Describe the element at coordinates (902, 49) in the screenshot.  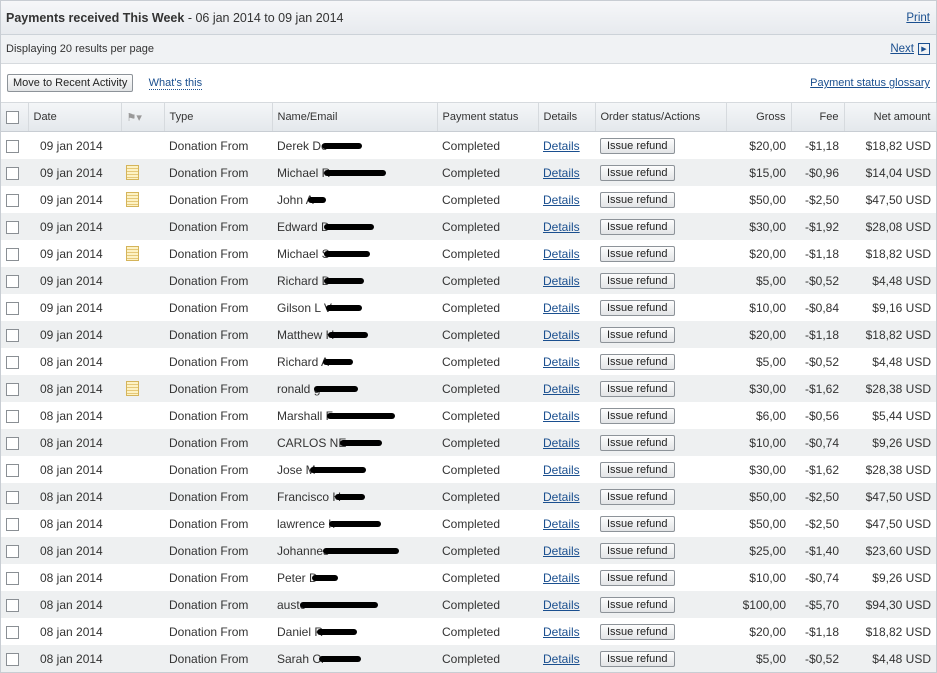
I see `next-link: Next` at that location.